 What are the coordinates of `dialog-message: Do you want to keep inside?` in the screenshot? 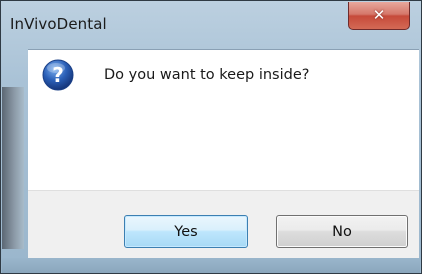 It's located at (207, 75).